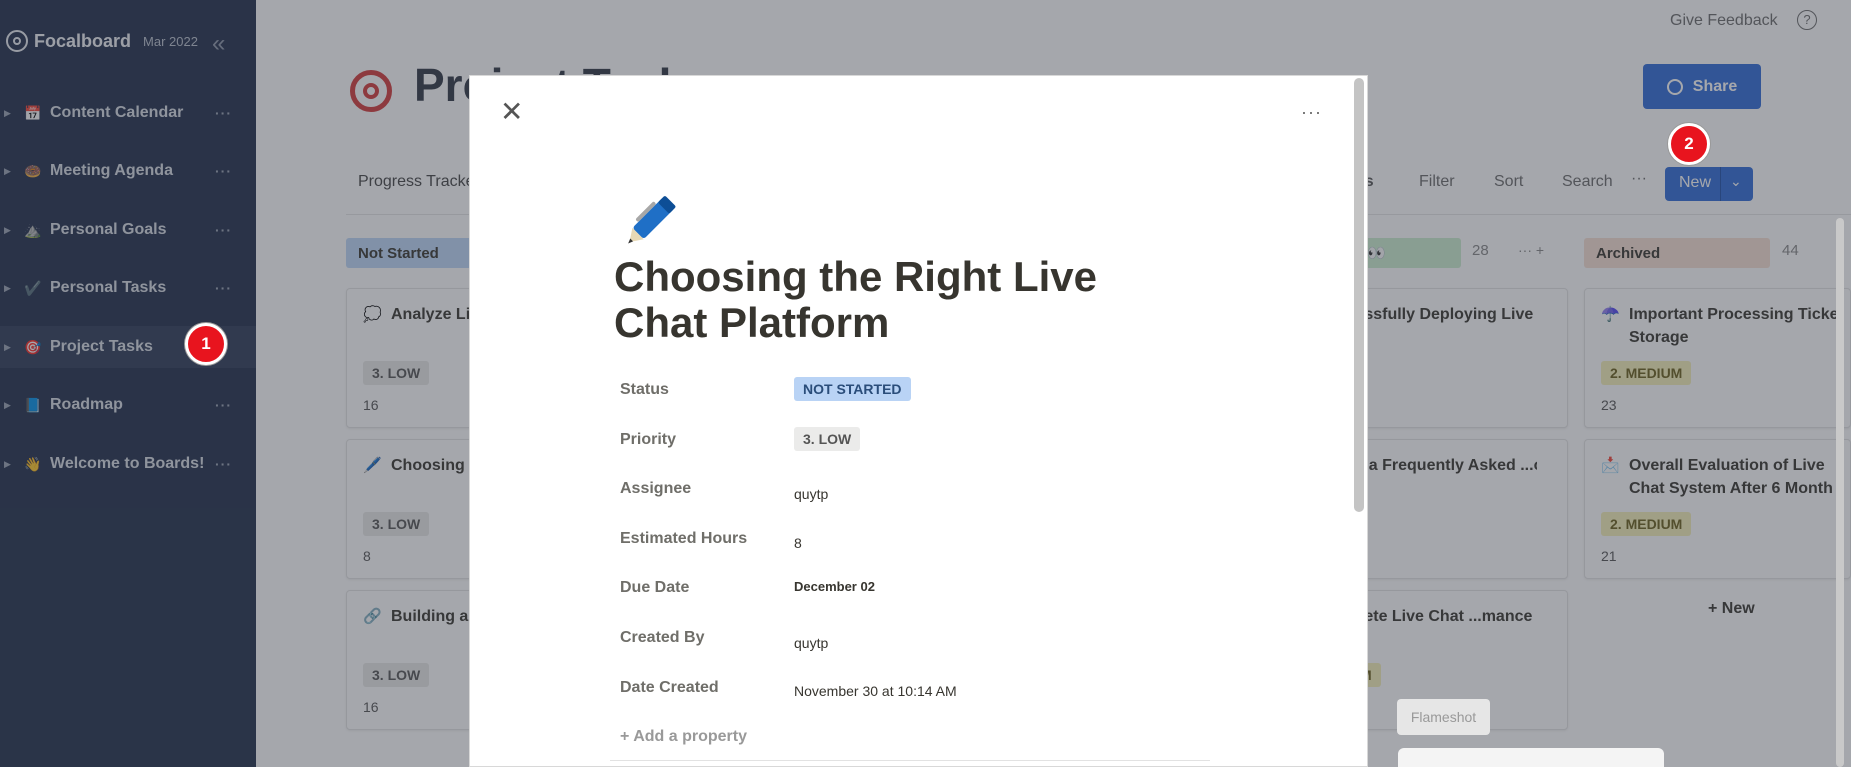 This screenshot has width=1851, height=767. I want to click on property-label-priority: Priority, so click(648, 440).